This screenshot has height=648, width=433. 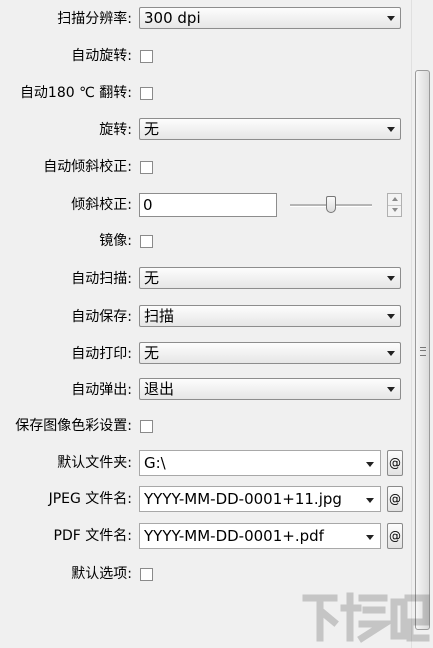 What do you see at coordinates (101, 205) in the screenshot?
I see `deskew-label: 倾斜校正:` at bounding box center [101, 205].